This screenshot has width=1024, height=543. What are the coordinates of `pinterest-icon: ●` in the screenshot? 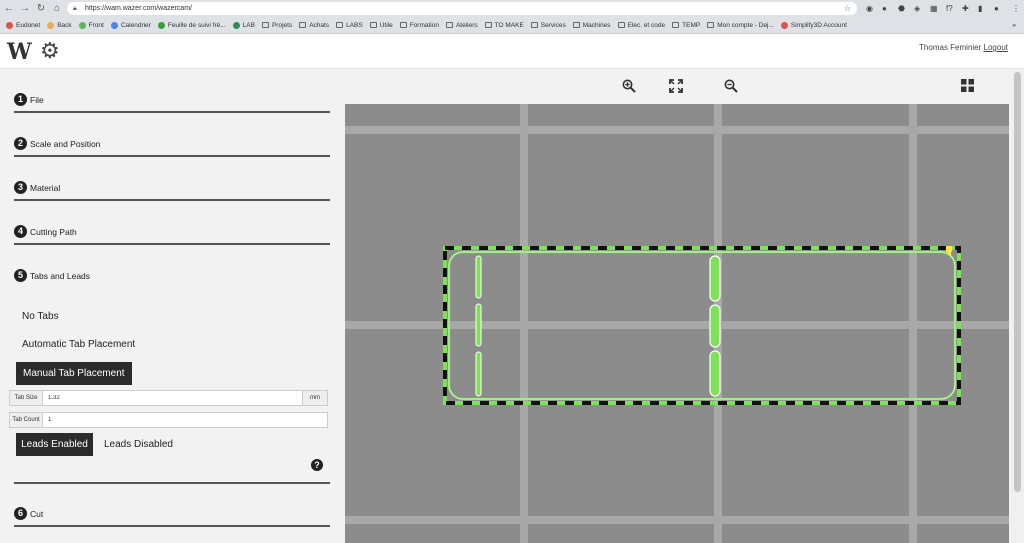 It's located at (884, 8).